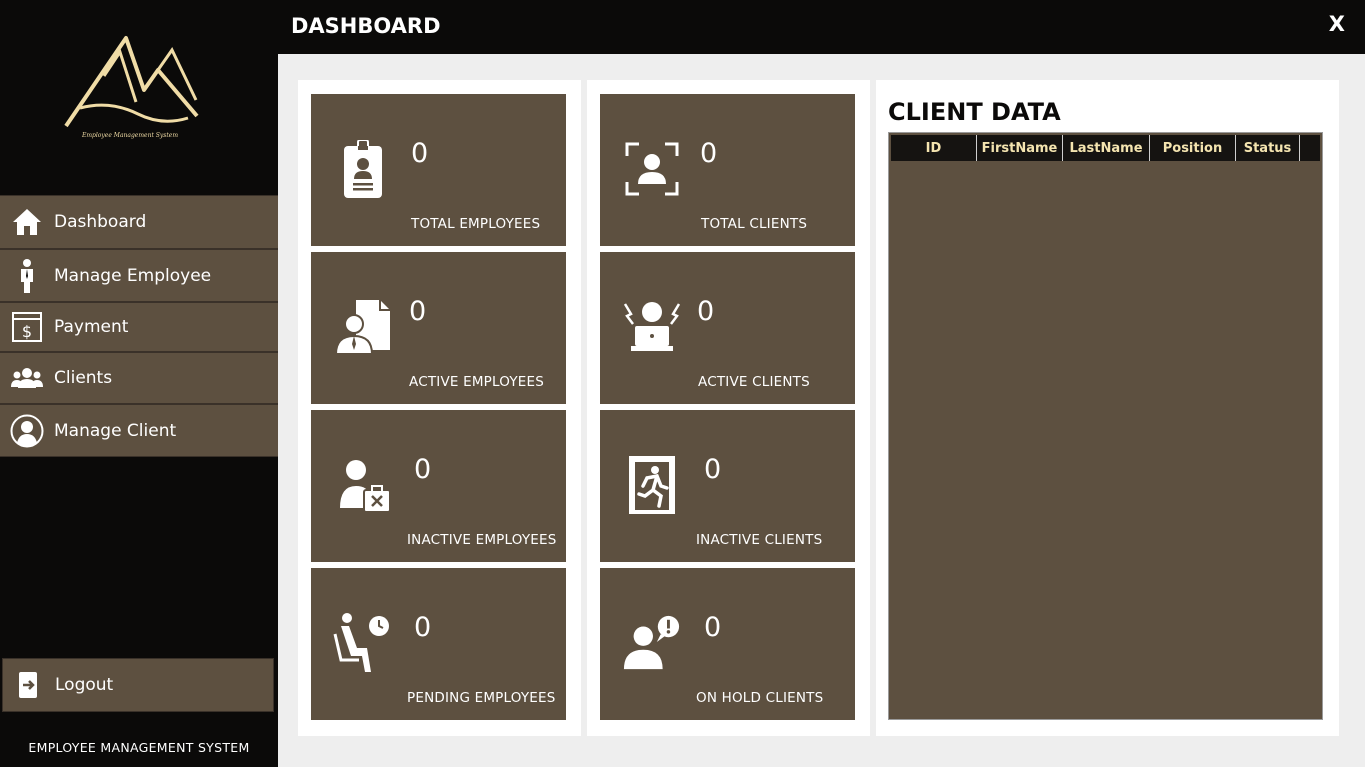  Describe the element at coordinates (652, 327) in the screenshot. I see `user-laptop-icon` at that location.